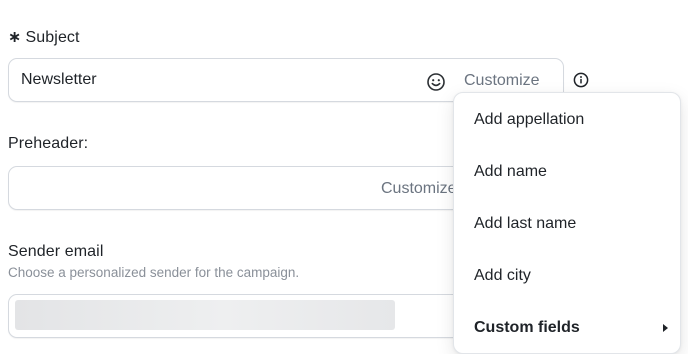 This screenshot has height=354, width=688. I want to click on menu-item-custom-fields: Custom fields, so click(567, 327).